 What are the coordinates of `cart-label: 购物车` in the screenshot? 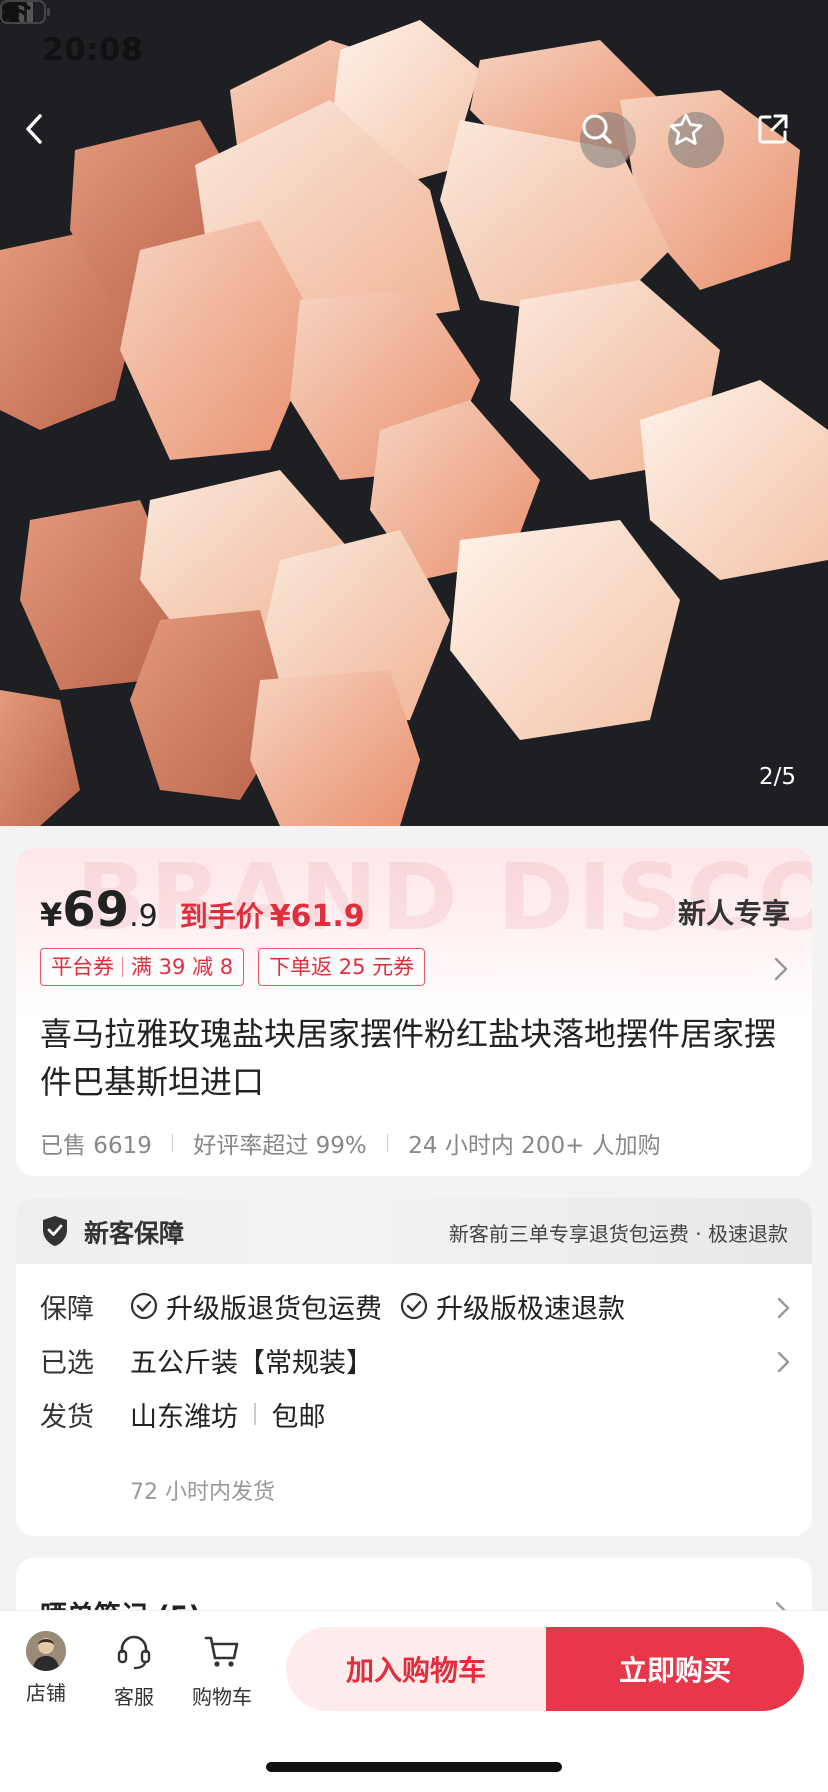 It's located at (222, 1697).